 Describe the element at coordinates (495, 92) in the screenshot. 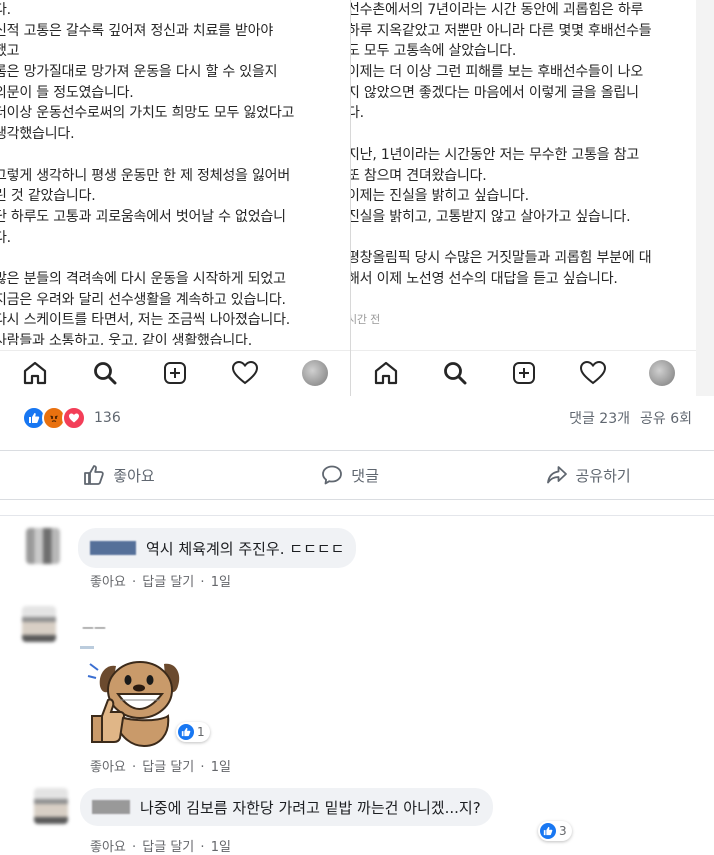

I see `right-post-line: 지 않았으면 좋겠다는 마음에서 이렇게 글을 올립니` at that location.